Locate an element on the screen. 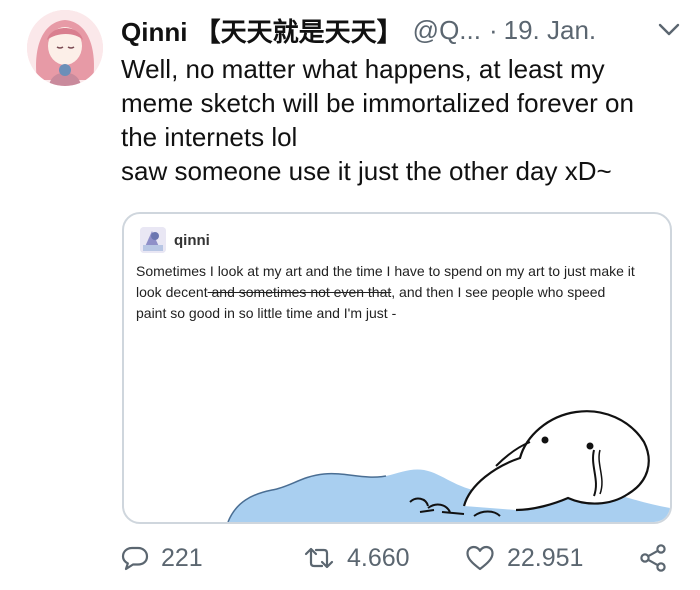 The height and width of the screenshot is (590, 700). meme-drawing is located at coordinates (448, 466).